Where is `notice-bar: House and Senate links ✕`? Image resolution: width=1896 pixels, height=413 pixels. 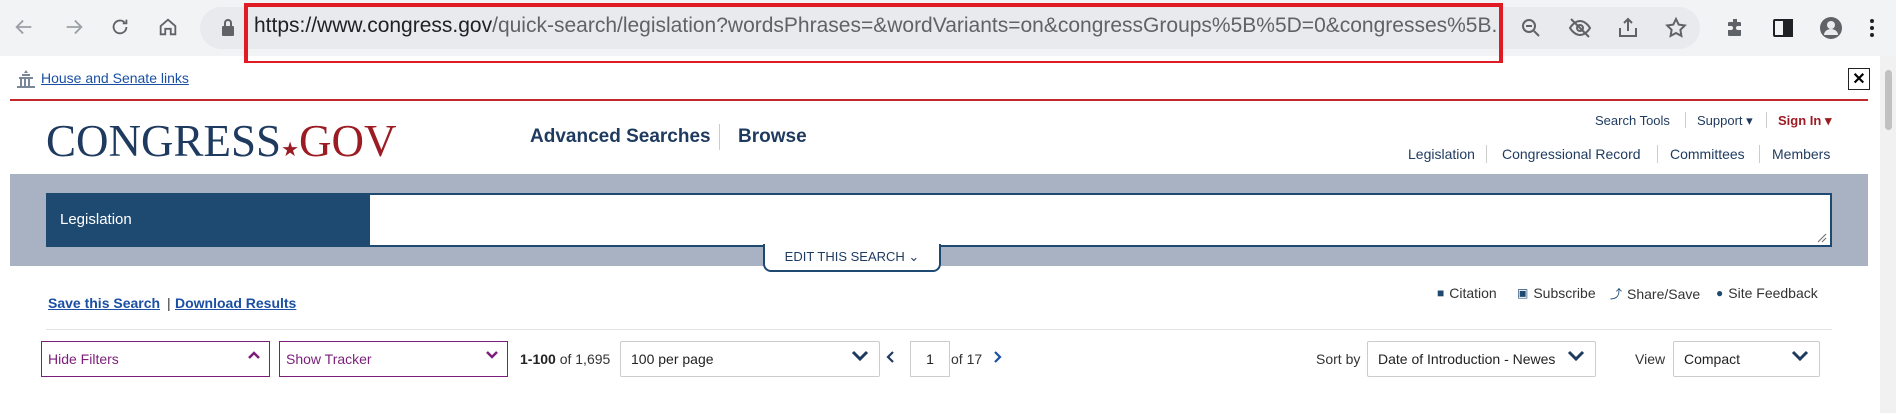 notice-bar: House and Senate links ✕ is located at coordinates (948, 81).